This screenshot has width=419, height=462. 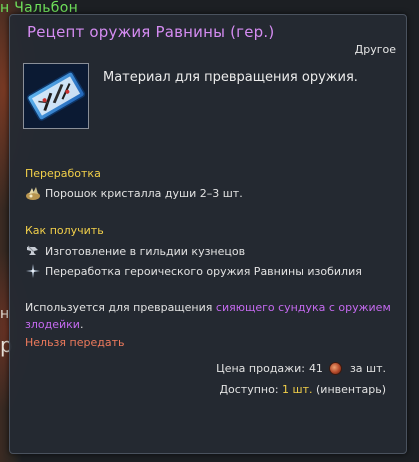 I want to click on sell-price-unit: за шт., so click(x=367, y=368).